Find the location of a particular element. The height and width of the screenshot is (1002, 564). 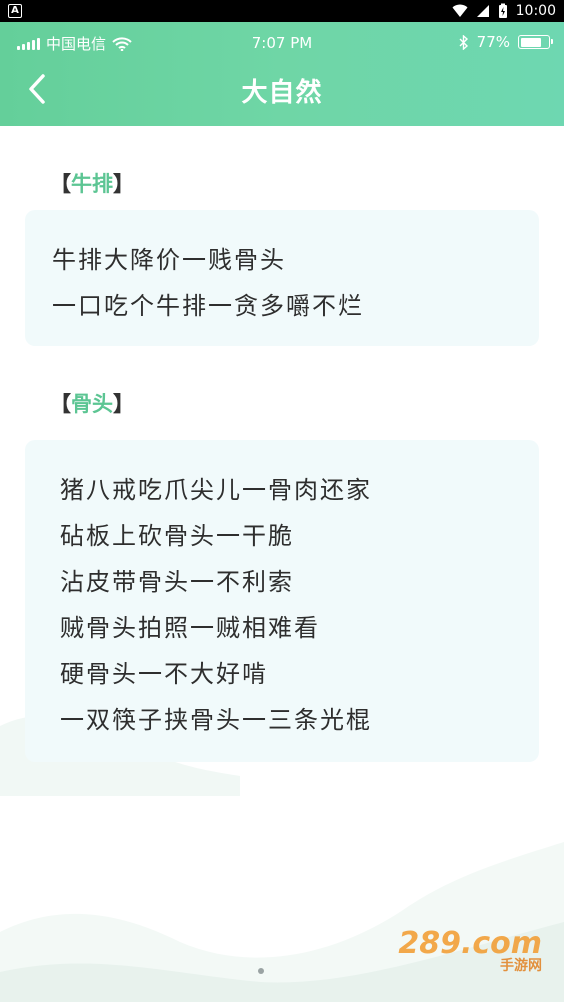

section-heading-bone: 【骨头】 is located at coordinates (92, 404).